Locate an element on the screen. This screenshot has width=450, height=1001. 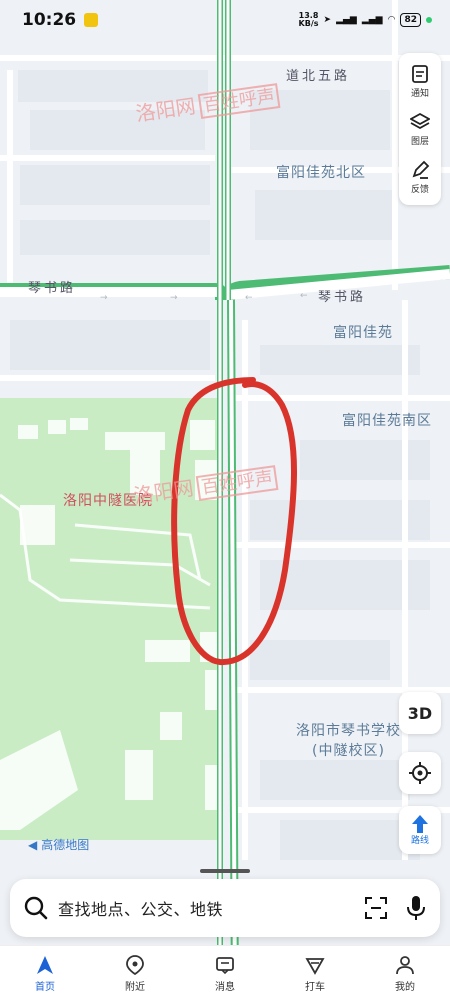
place-label-fuyang-south: 富阳佳苑南区 is located at coordinates (387, 421).